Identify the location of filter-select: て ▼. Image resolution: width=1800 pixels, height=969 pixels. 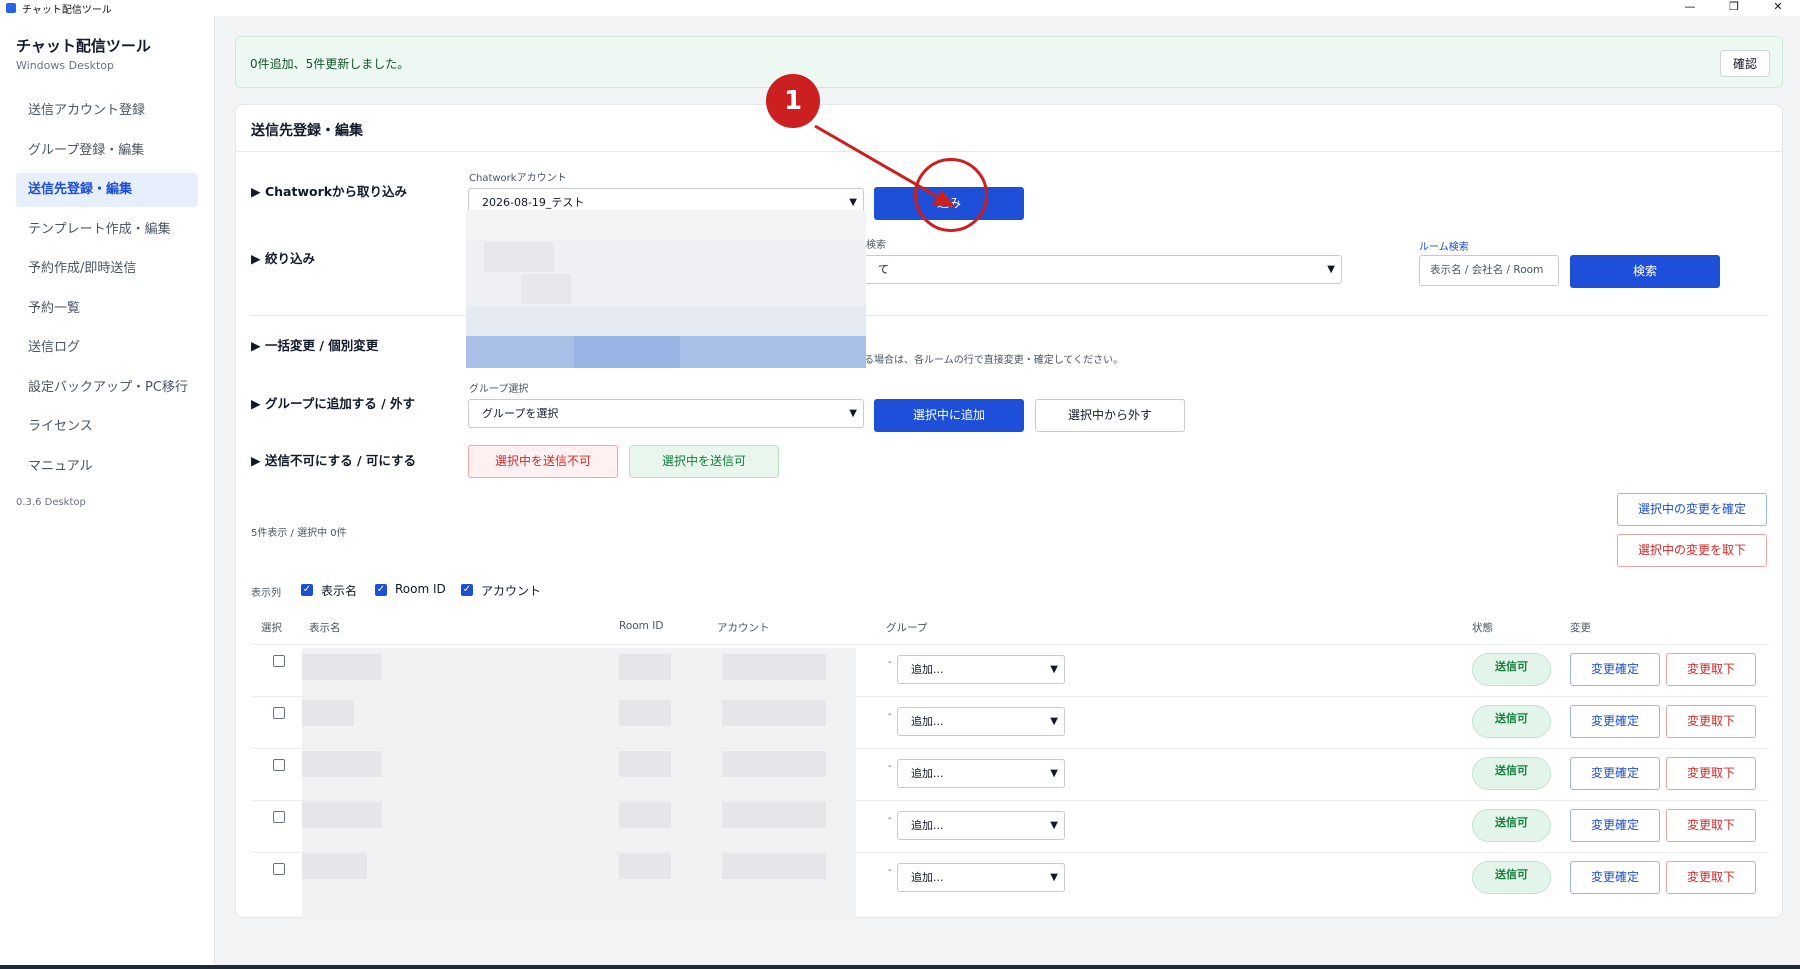
(1103, 269).